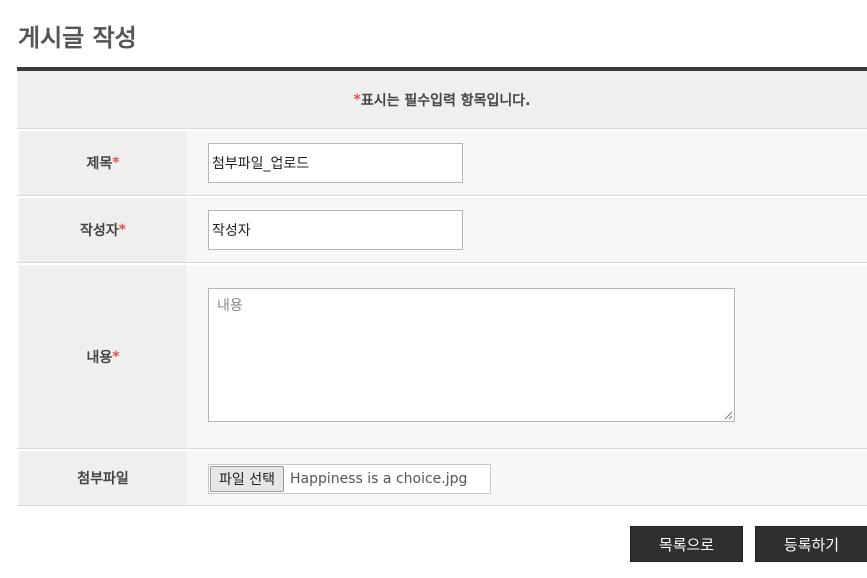  Describe the element at coordinates (527, 230) in the screenshot. I see `author-cell` at that location.